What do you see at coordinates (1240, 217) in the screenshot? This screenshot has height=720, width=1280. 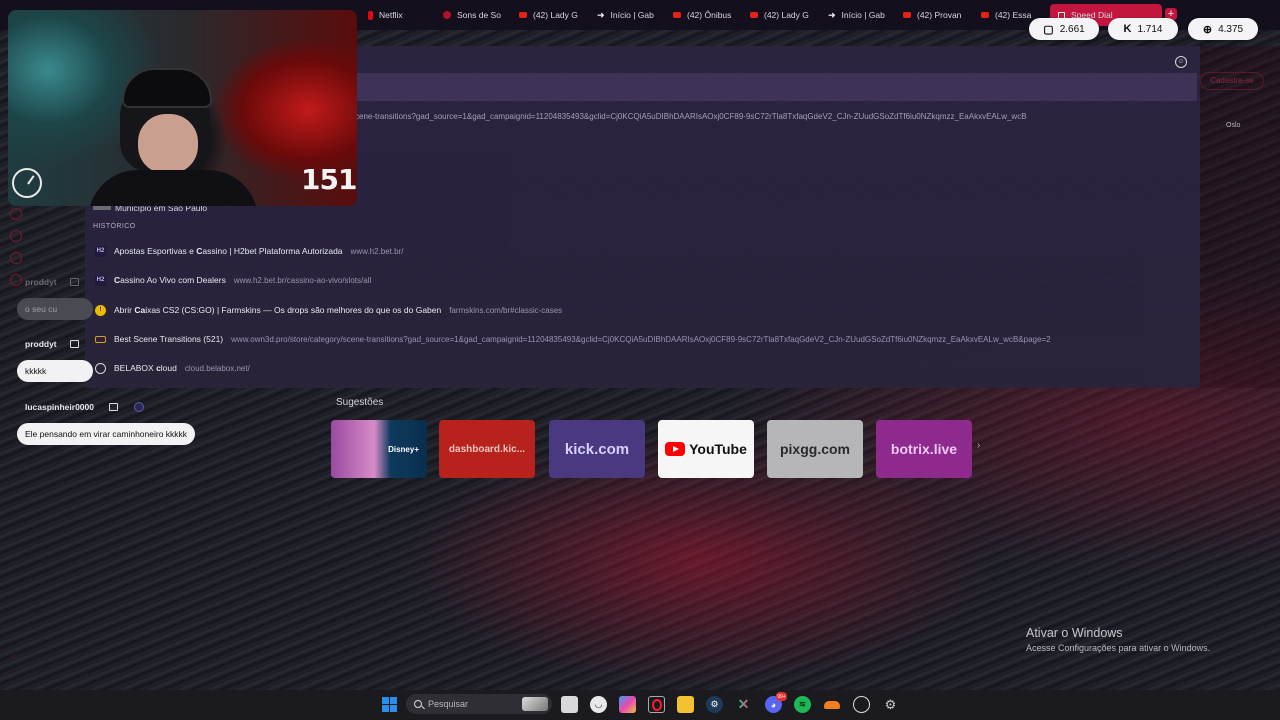 I see `background-panel` at bounding box center [1240, 217].